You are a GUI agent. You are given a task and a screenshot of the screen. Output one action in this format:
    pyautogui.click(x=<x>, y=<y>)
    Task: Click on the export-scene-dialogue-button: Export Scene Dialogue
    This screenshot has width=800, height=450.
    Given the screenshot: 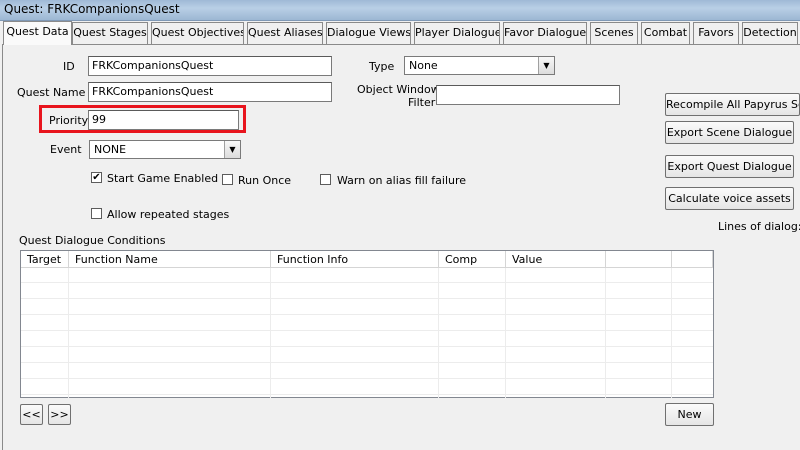 What is the action you would take?
    pyautogui.click(x=729, y=132)
    